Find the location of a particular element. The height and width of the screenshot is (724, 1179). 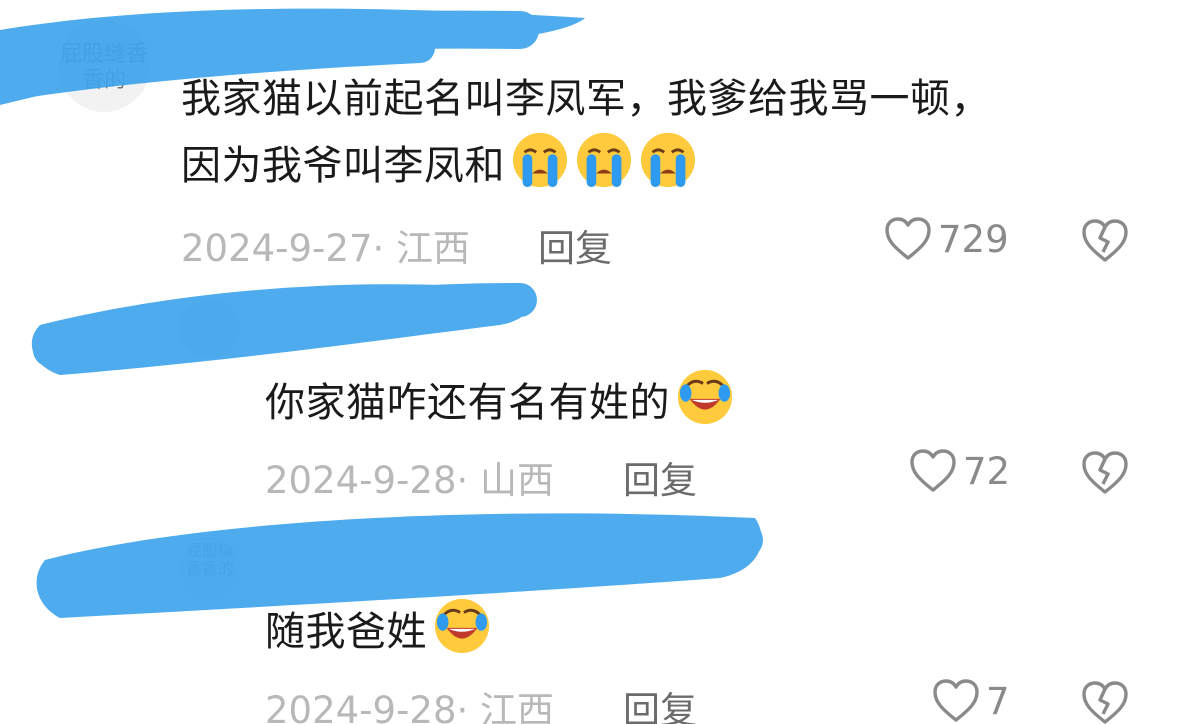

comment-text: 你家猫咋还有名有姓的 is located at coordinates (499, 401).